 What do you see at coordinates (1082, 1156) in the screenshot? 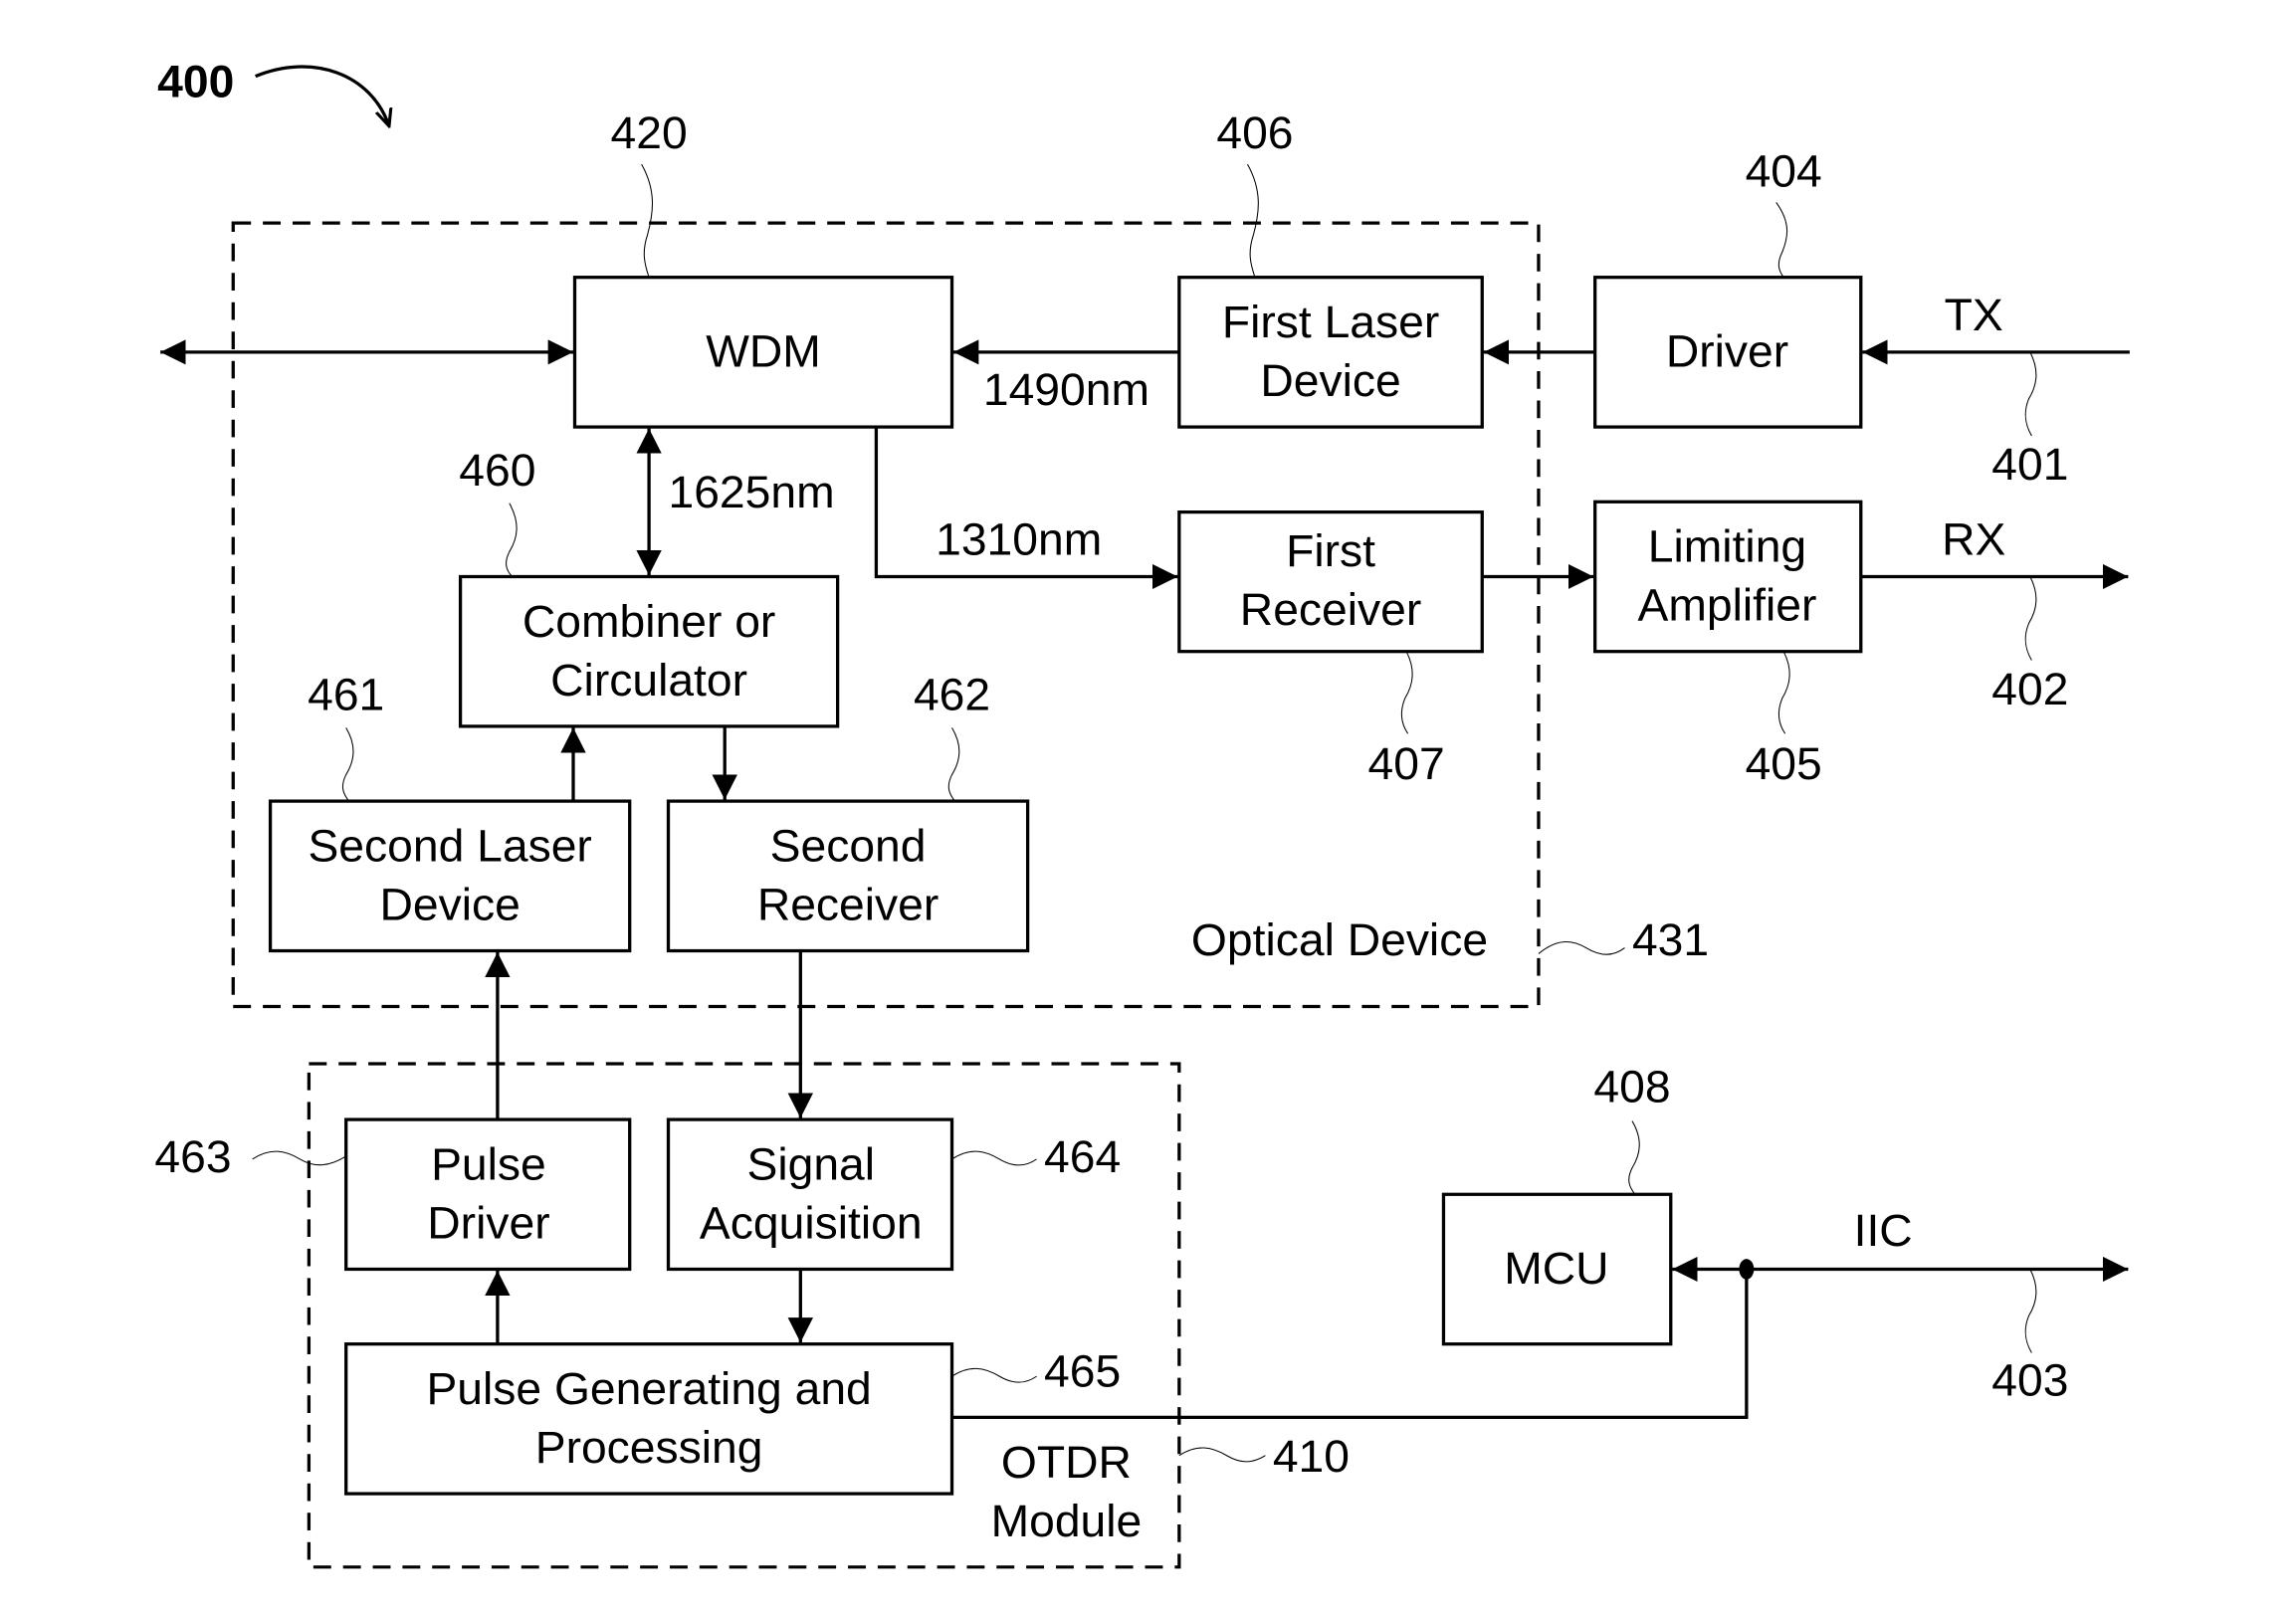
I see `ref-464: 464` at bounding box center [1082, 1156].